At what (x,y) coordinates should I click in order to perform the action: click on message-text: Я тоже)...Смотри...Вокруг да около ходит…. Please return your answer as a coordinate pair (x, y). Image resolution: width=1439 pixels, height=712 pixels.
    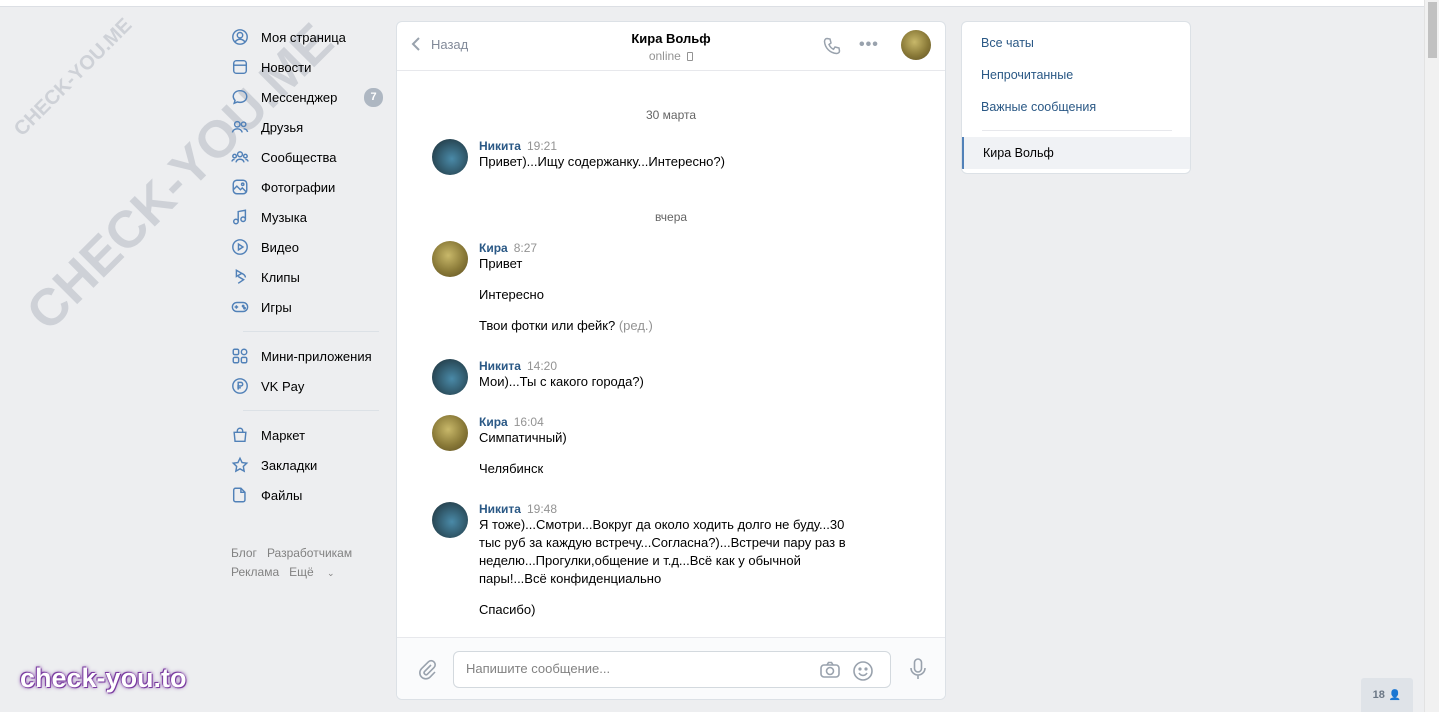
    Looking at the image, I should click on (662, 524).